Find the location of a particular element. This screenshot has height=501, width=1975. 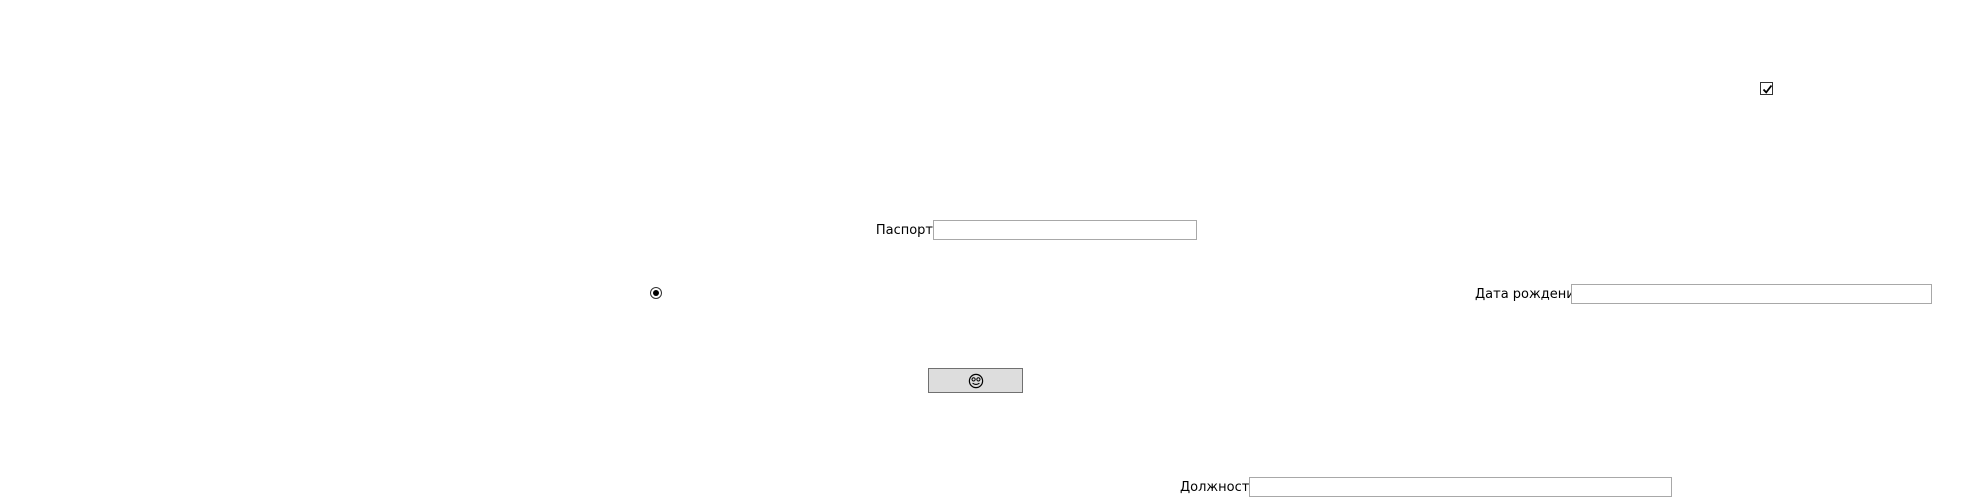

action-button is located at coordinates (975, 380).